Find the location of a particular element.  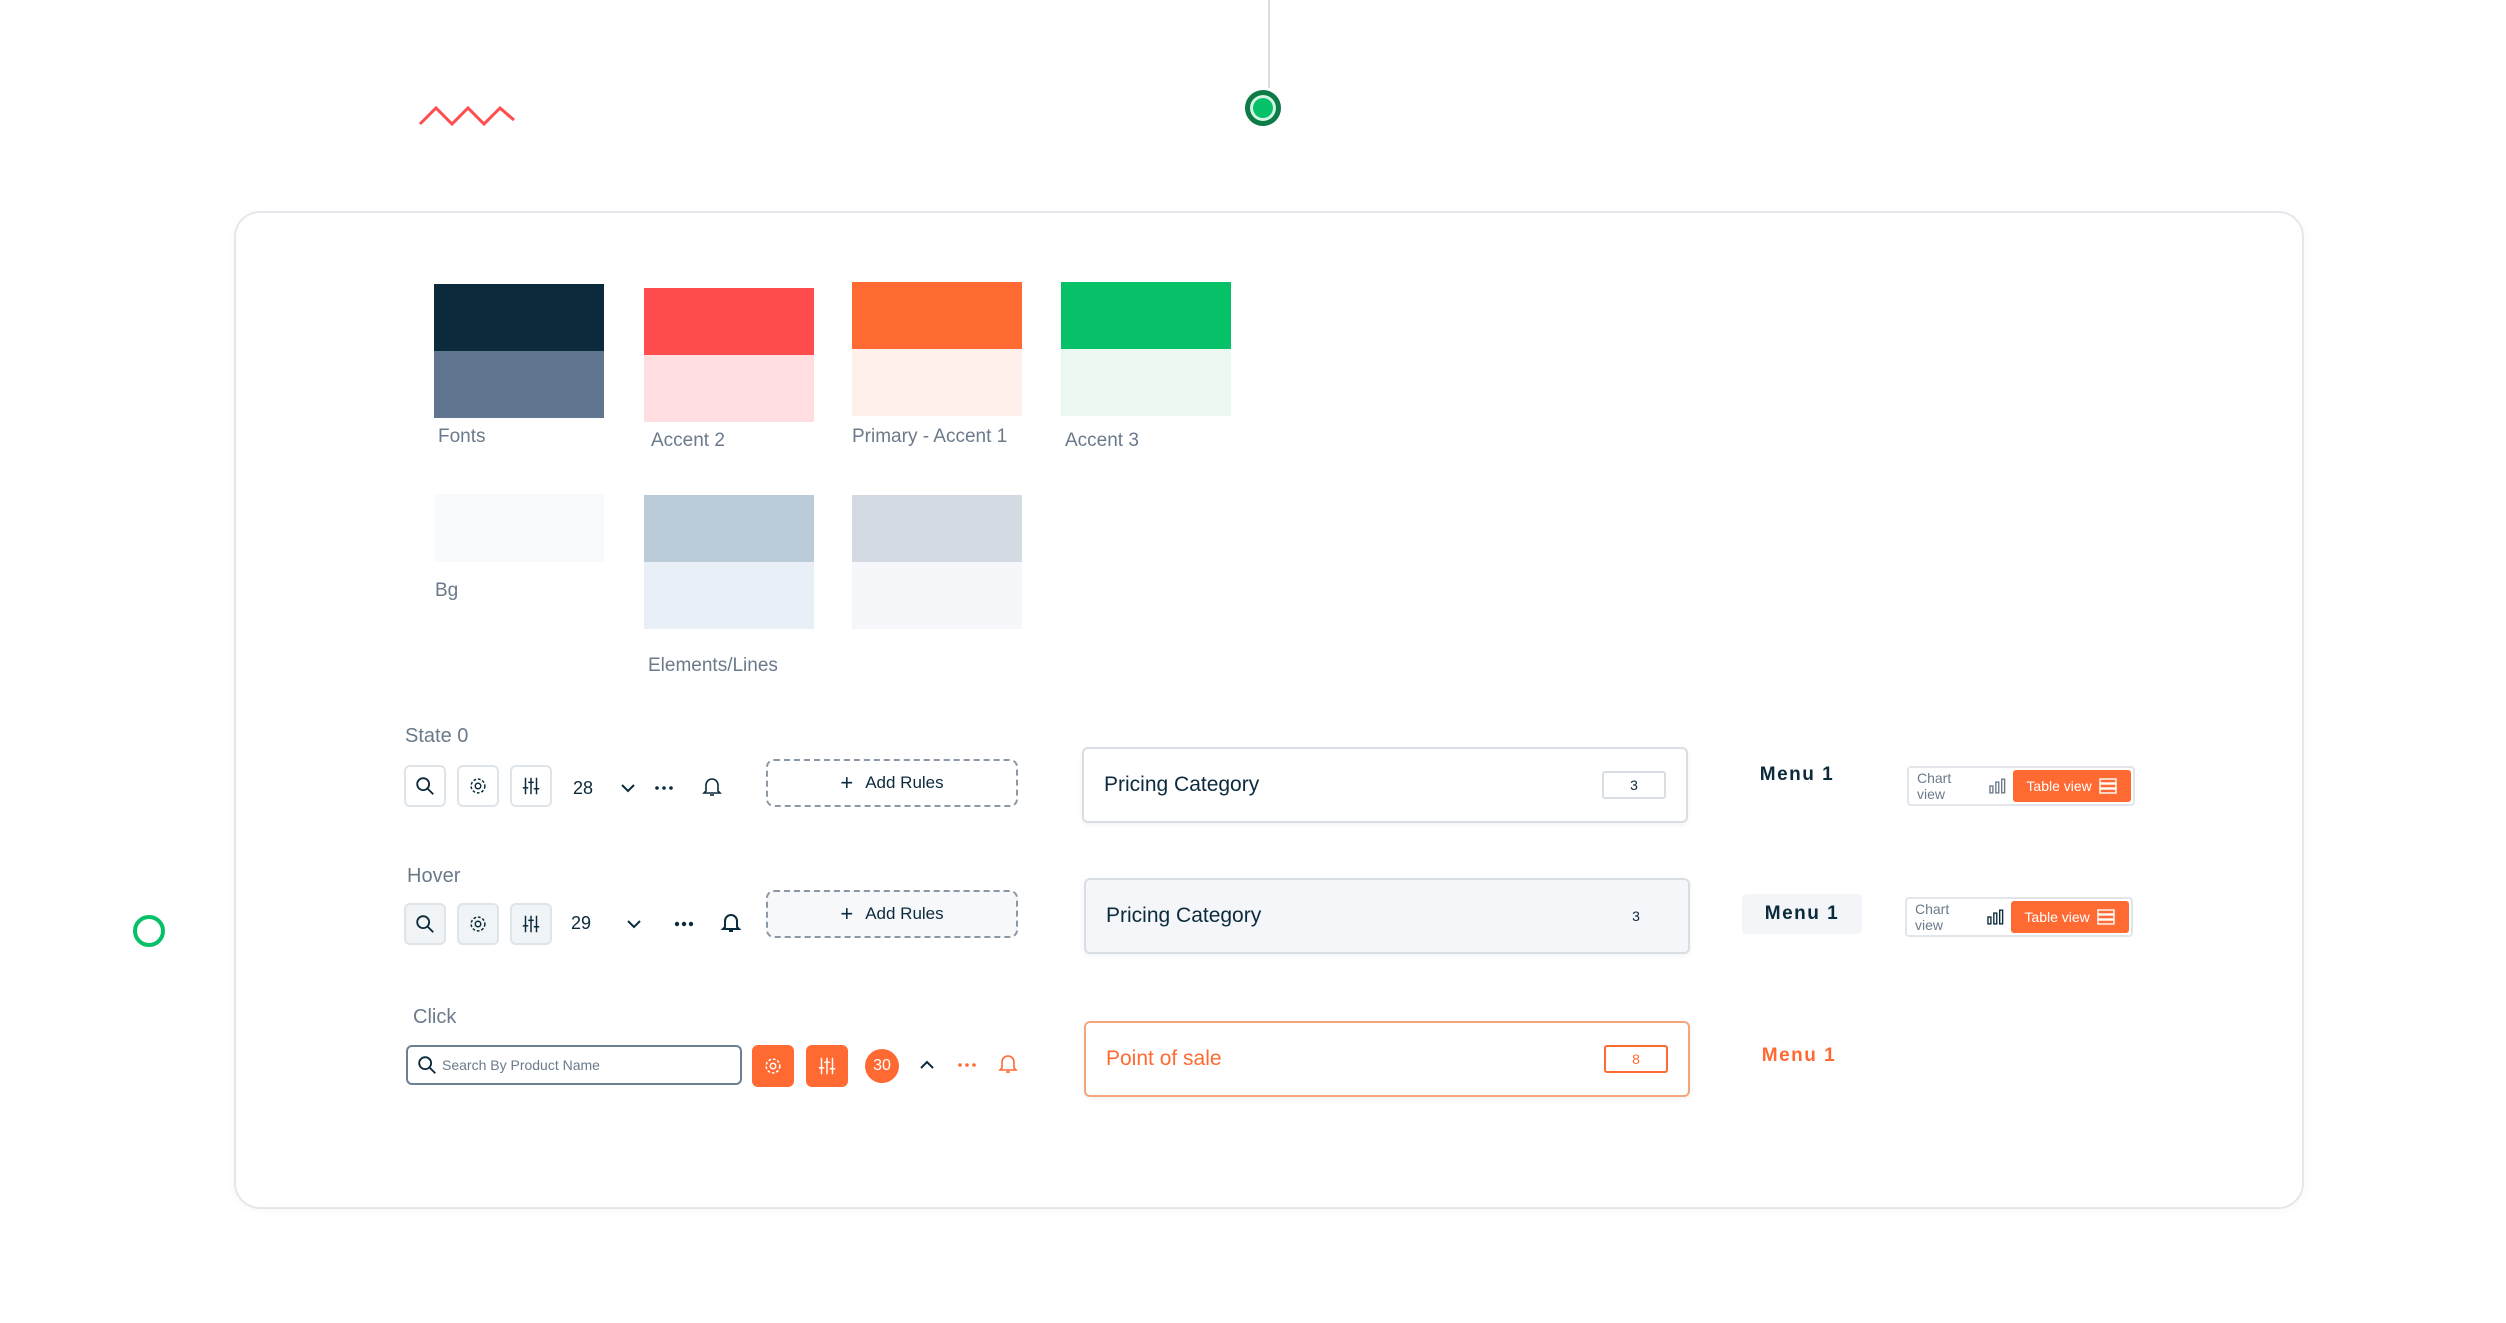

ring-icon is located at coordinates (149, 931).